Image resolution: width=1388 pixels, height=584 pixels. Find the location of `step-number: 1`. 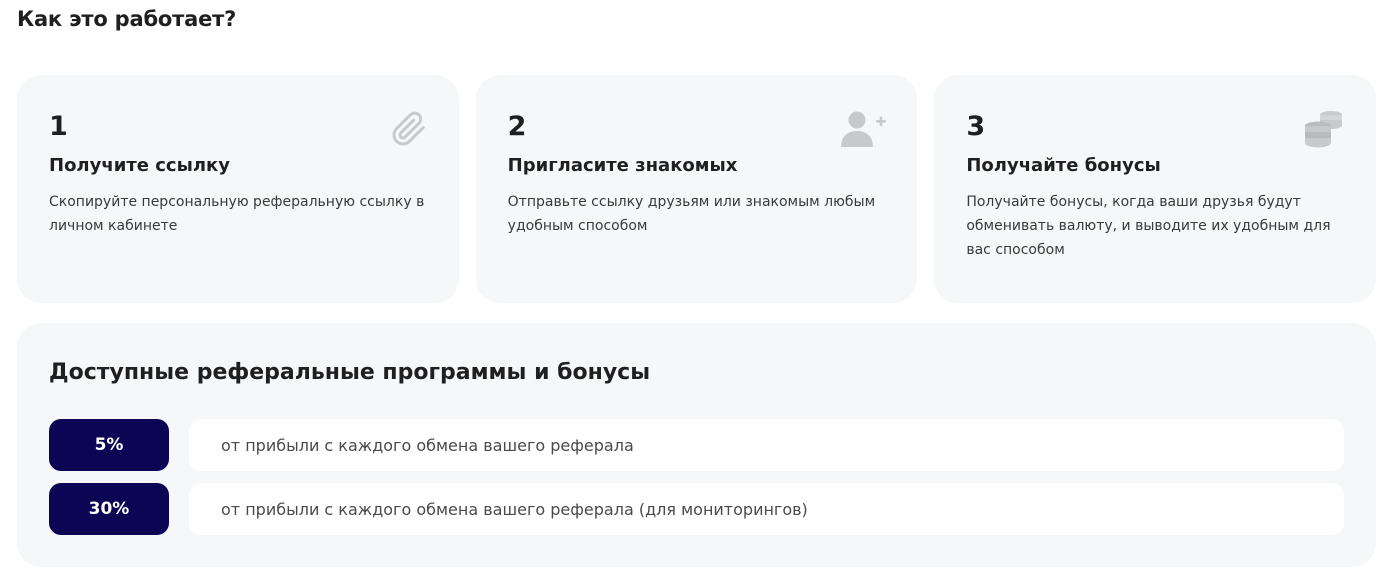

step-number: 1 is located at coordinates (58, 126).